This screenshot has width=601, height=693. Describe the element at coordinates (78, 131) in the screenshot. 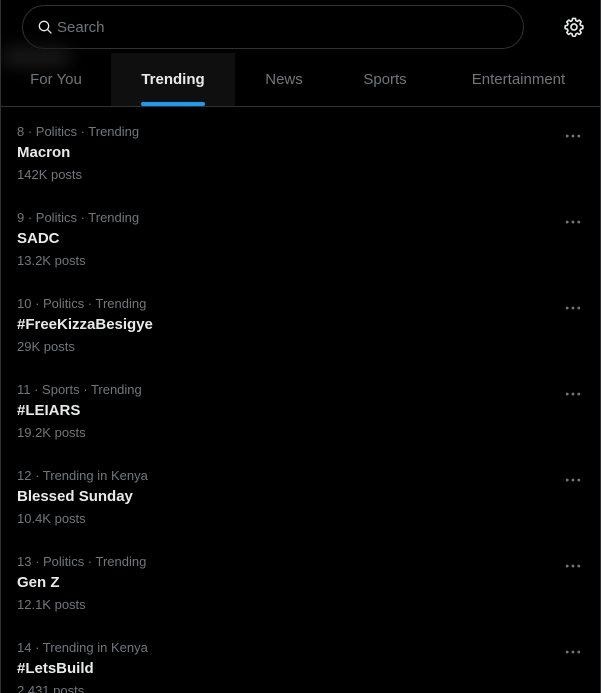

I see `trend-meta: 8 · Politics · Trending` at that location.